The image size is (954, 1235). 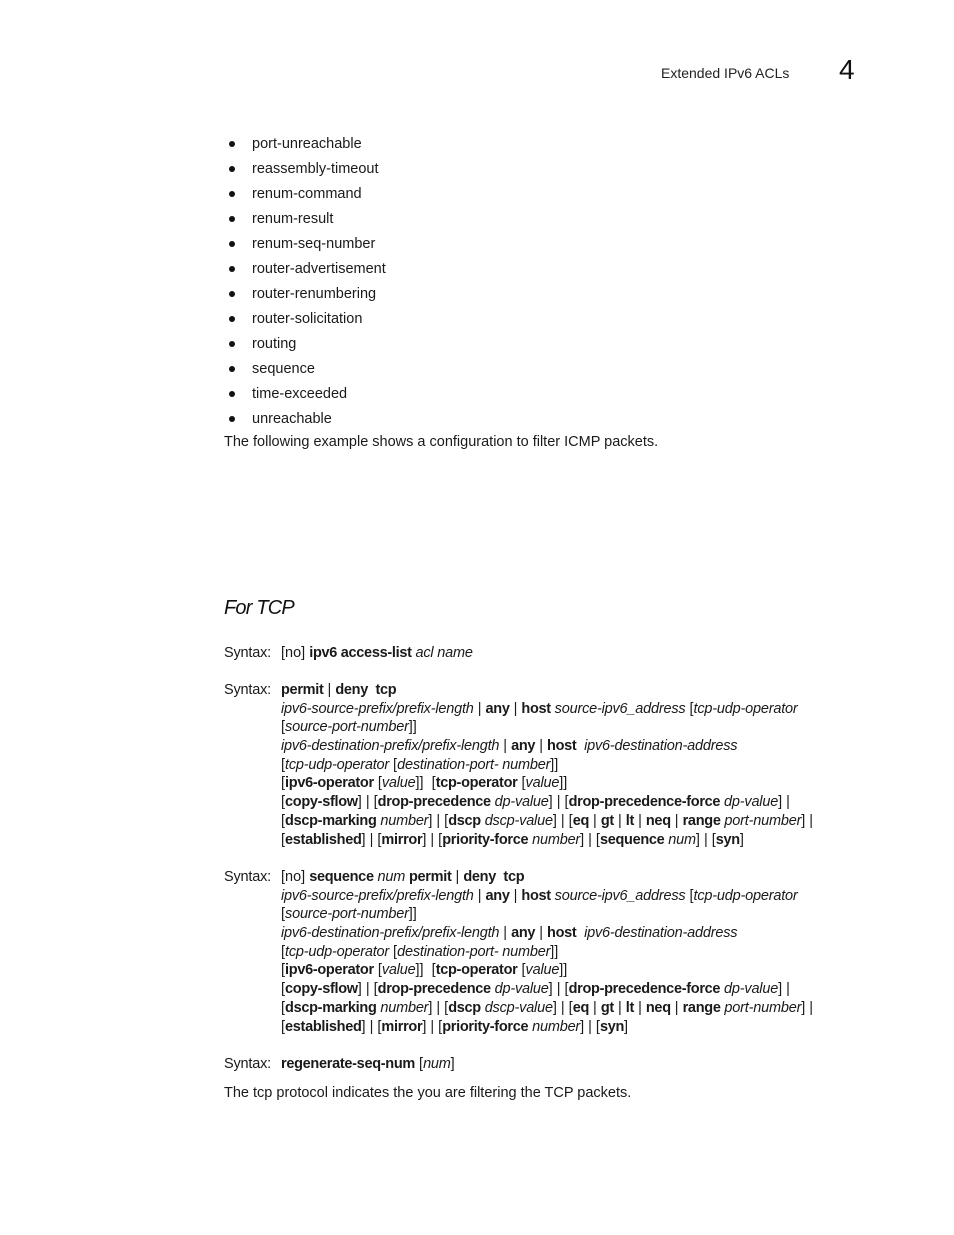 I want to click on list-item-text: renum-command, so click(x=307, y=194).